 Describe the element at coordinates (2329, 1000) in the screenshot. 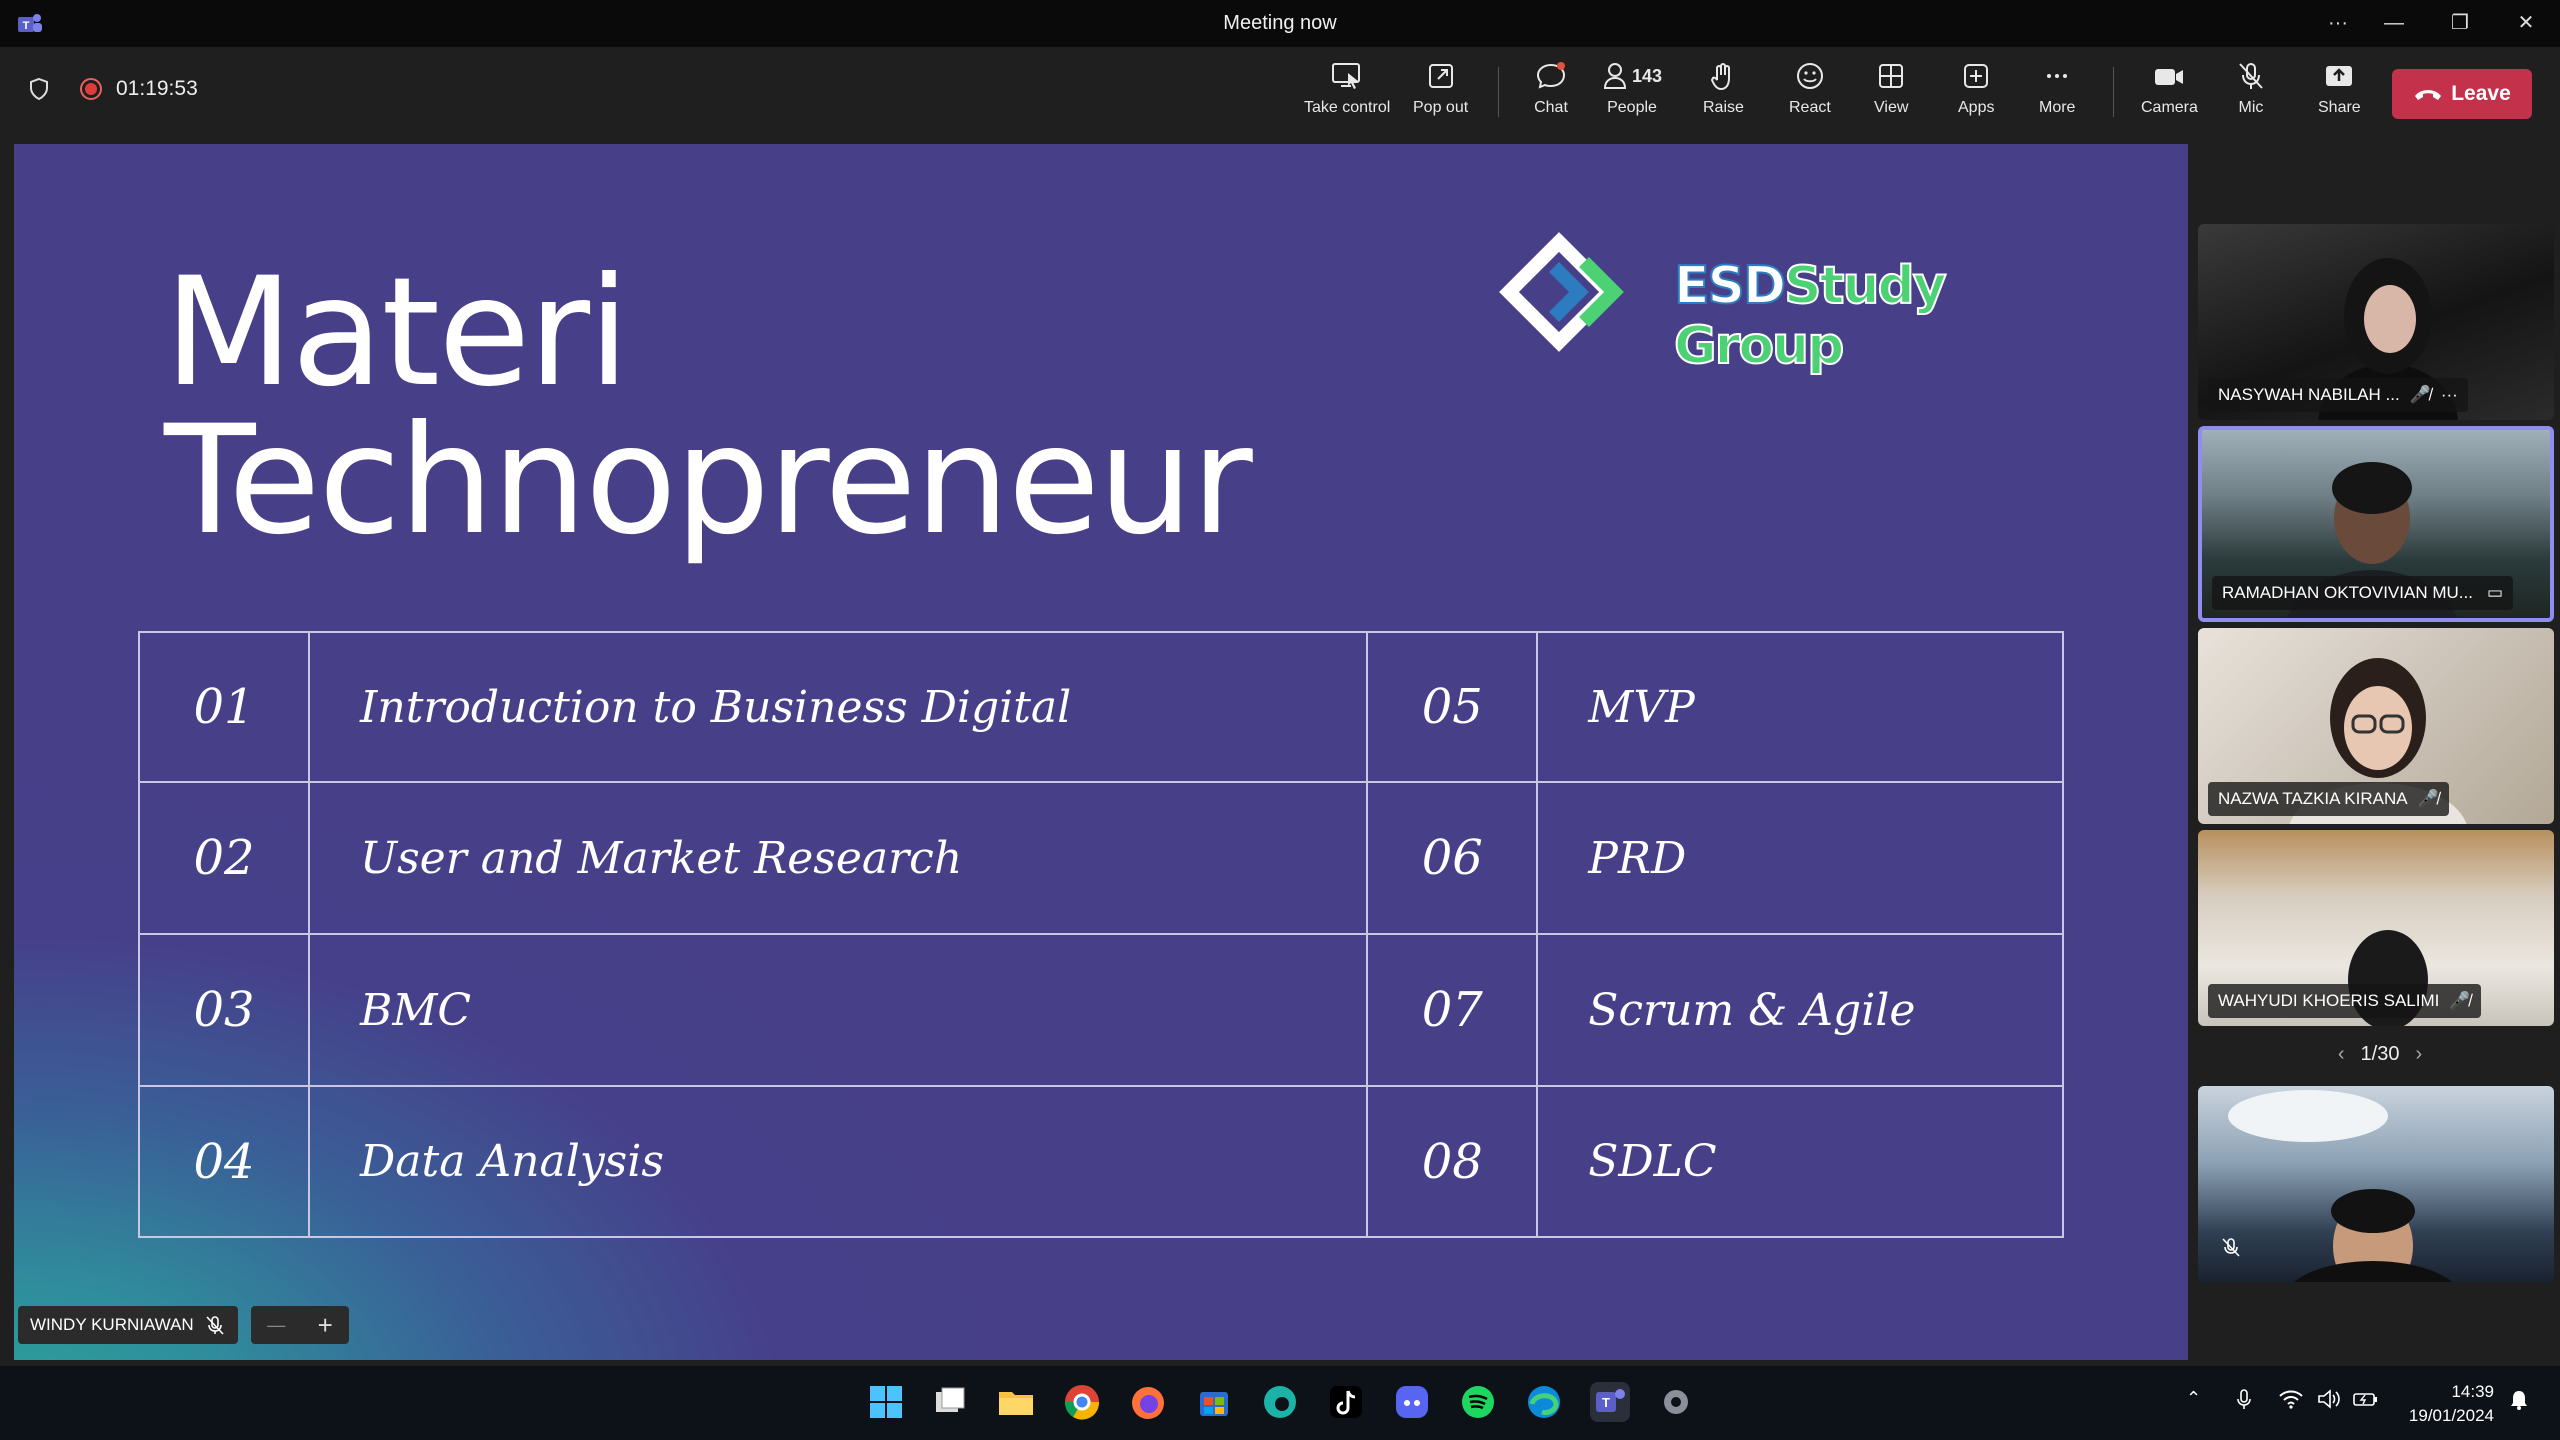

I see `participant-name: WAHYUDI KHOERIS SALIMI` at that location.